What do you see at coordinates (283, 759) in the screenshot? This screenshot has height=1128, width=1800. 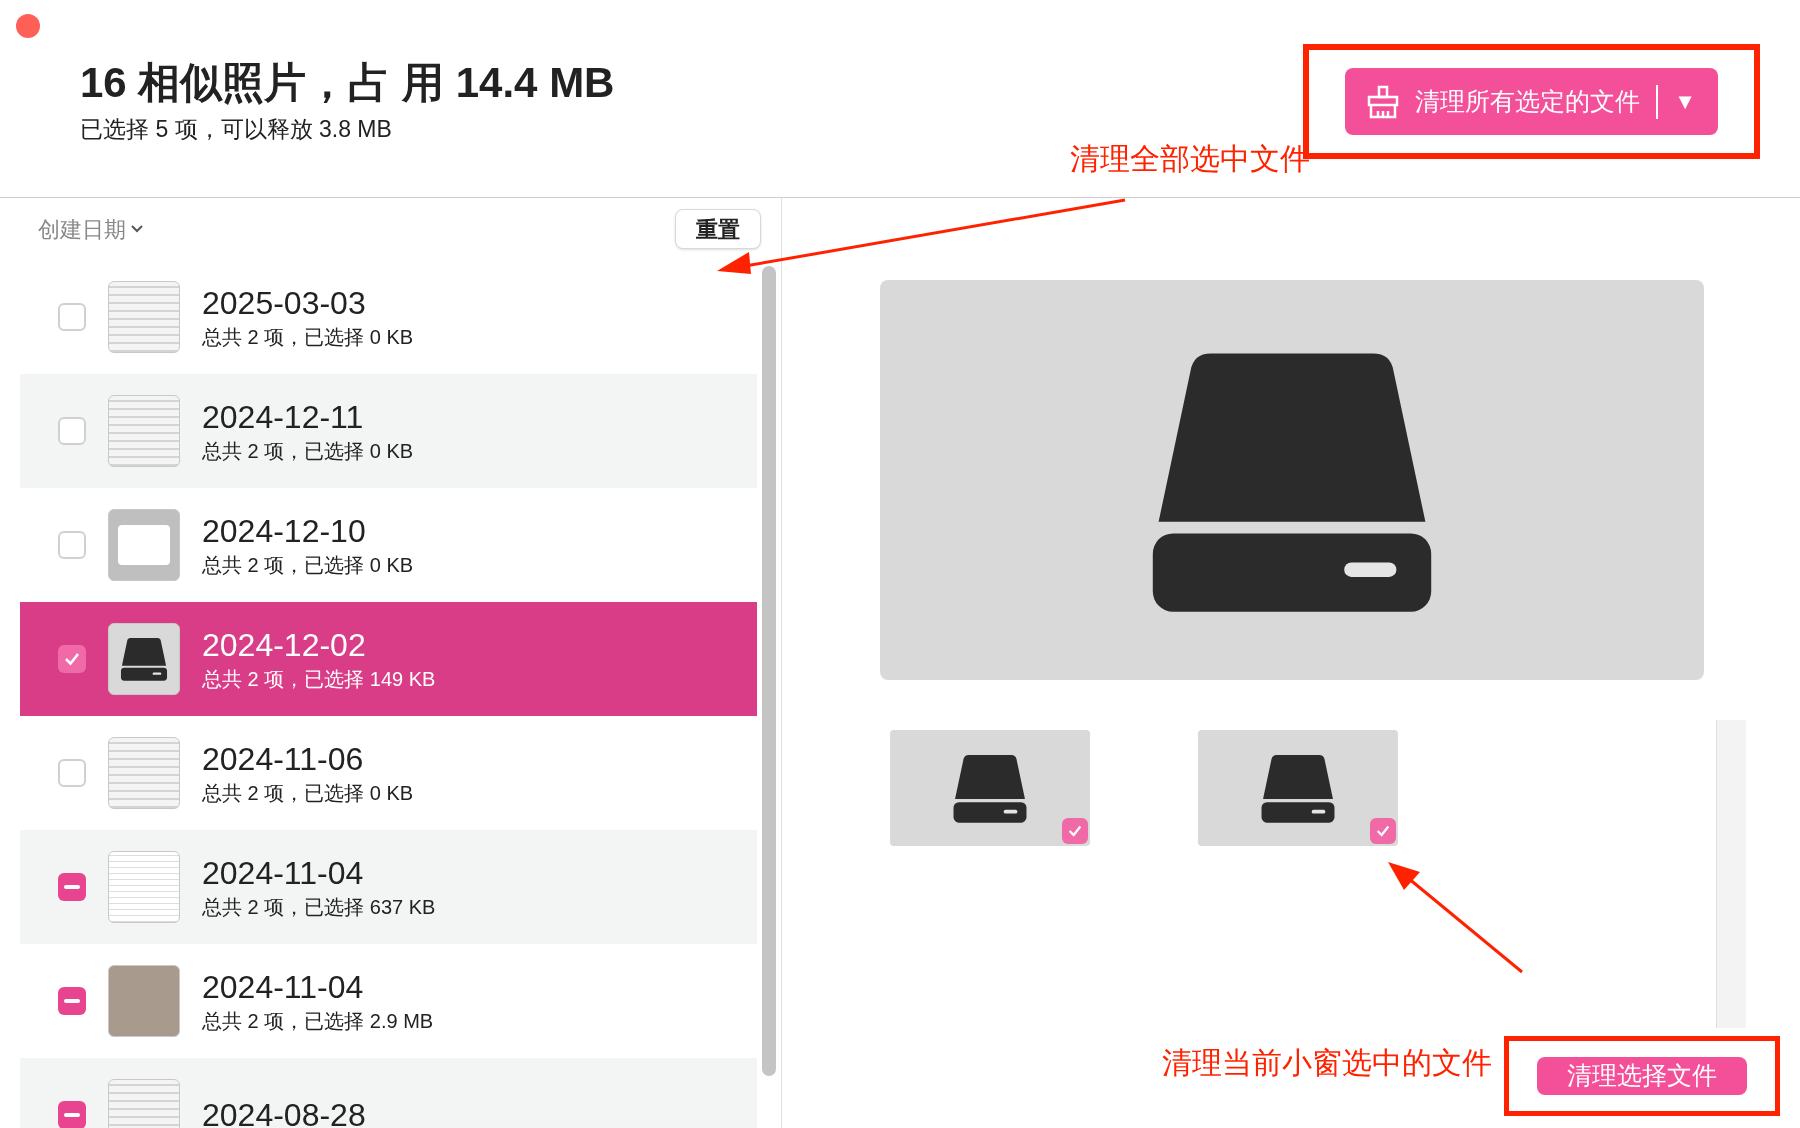 I see `group-date: 2024-11-06` at bounding box center [283, 759].